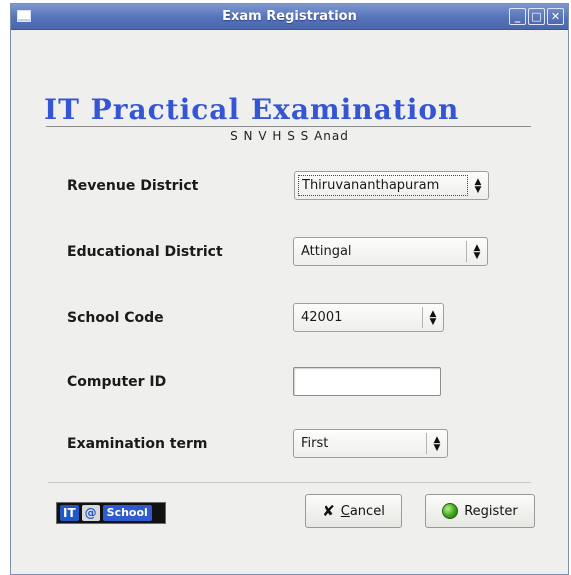  Describe the element at coordinates (315, 443) in the screenshot. I see `examination-term-value: First` at that location.